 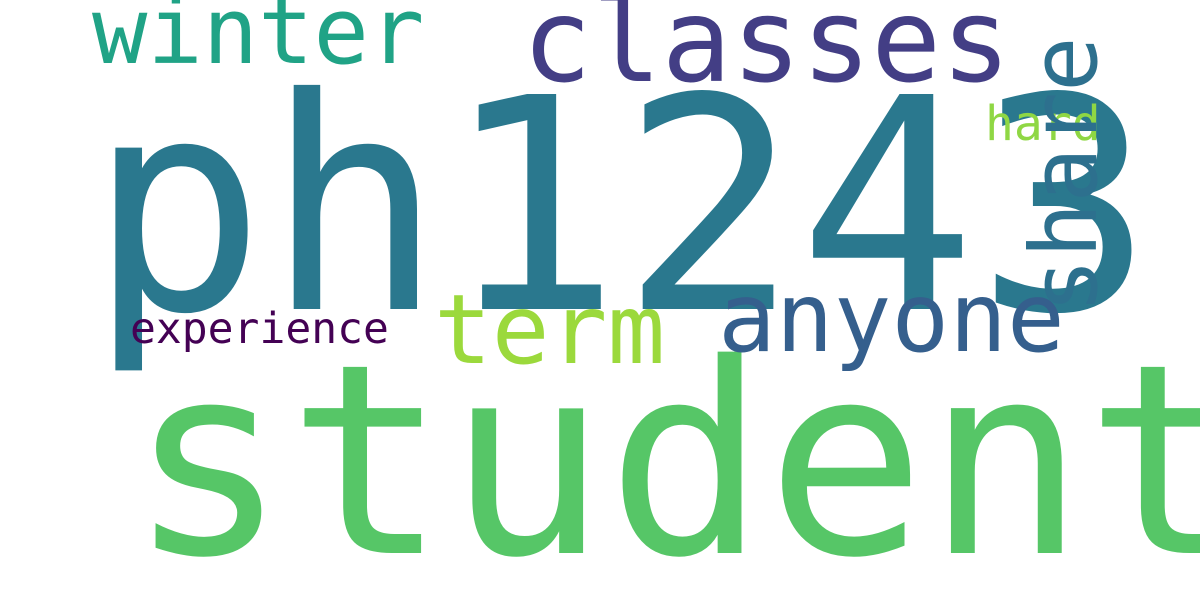 What do you see at coordinates (550, 330) in the screenshot?
I see `word-term: term` at bounding box center [550, 330].